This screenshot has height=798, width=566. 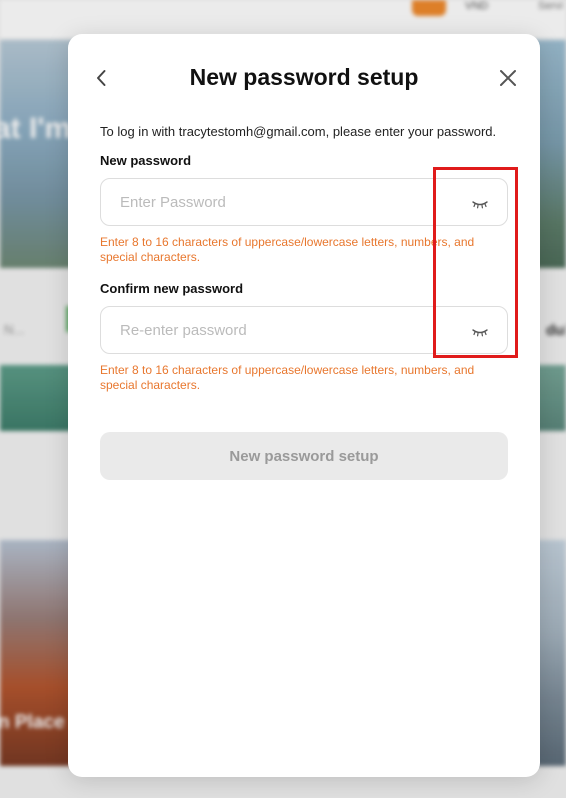 What do you see at coordinates (146, 160) in the screenshot?
I see `new-password-label: New password` at bounding box center [146, 160].